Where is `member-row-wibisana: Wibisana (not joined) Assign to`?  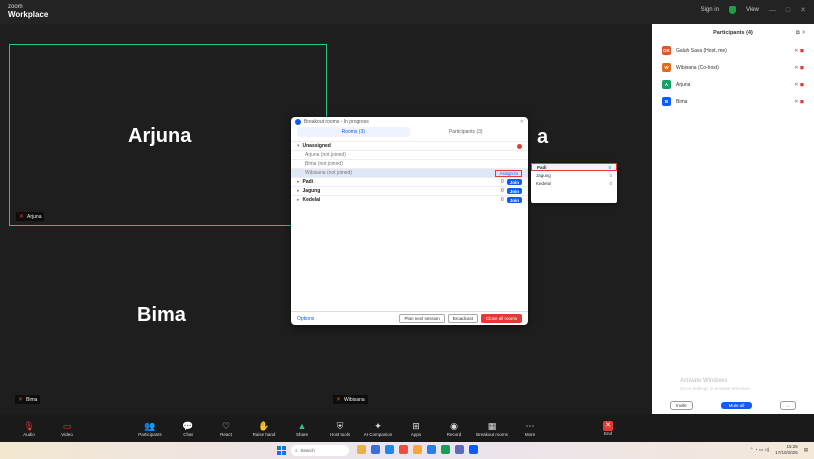
member-row-wibisana: Wibisana (not joined) Assign to is located at coordinates (409, 172).